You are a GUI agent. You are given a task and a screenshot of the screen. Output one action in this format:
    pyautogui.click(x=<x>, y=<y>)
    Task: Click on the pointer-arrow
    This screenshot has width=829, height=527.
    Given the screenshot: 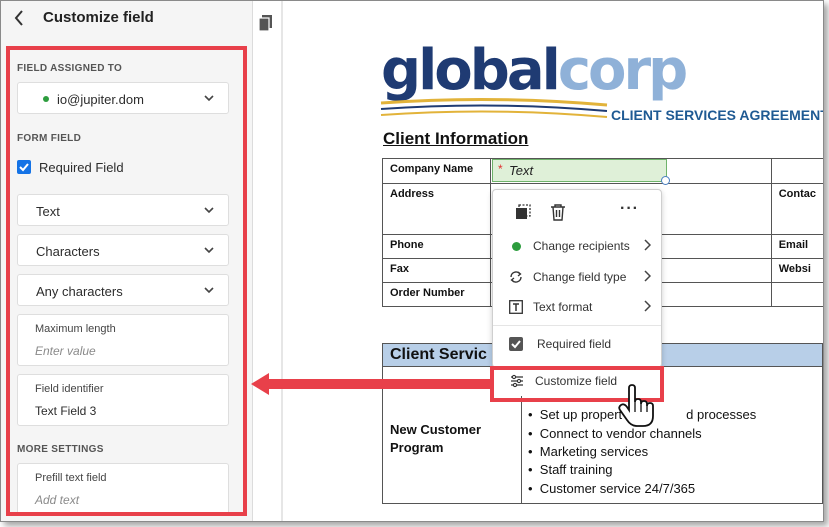 What is the action you would take?
    pyautogui.click(x=372, y=384)
    